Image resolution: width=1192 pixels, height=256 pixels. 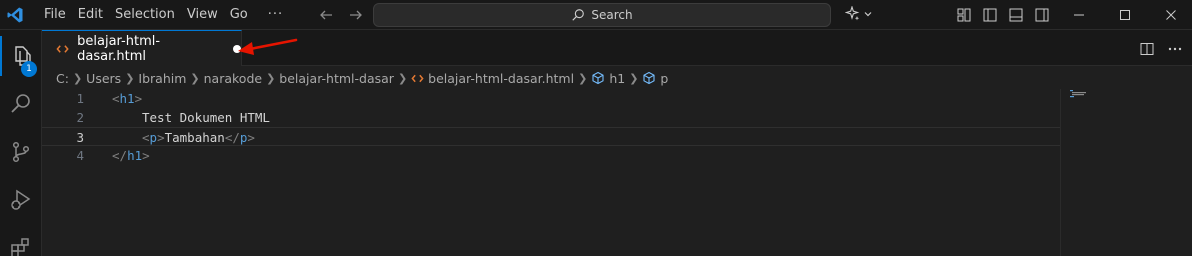 What do you see at coordinates (501, 78) in the screenshot?
I see `breadcrumb-file-label: belajar-html-dasar.html` at bounding box center [501, 78].